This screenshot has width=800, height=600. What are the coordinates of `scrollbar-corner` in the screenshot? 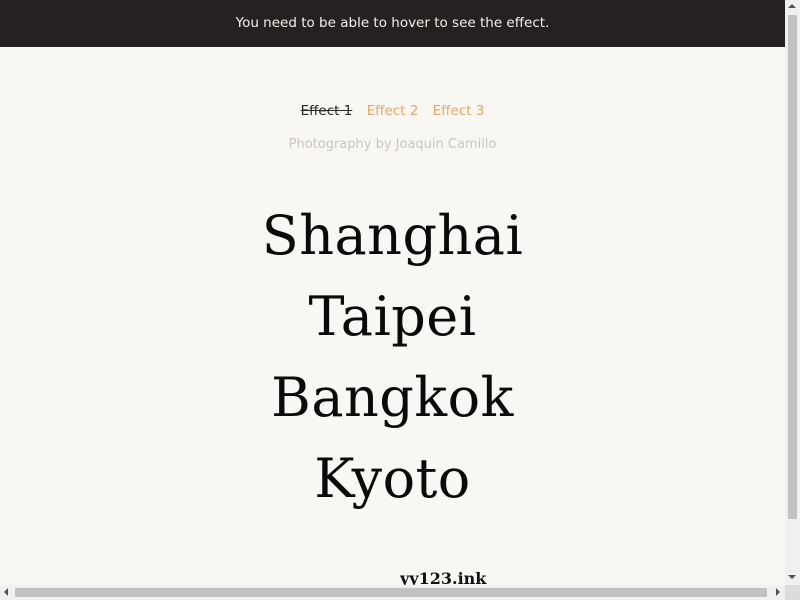 It's located at (792, 592).